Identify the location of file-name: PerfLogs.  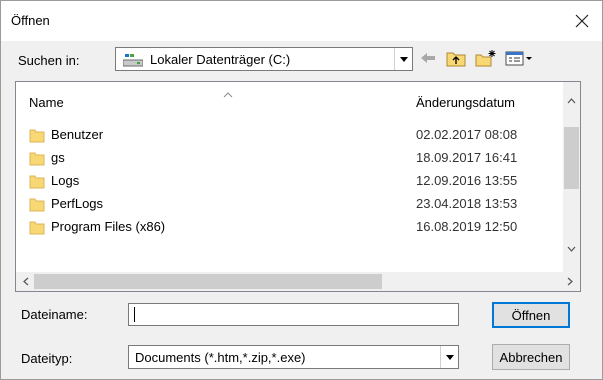
(77, 203).